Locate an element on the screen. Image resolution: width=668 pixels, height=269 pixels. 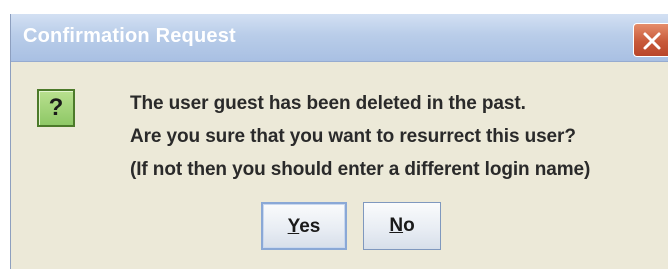
no-label-rest: o is located at coordinates (409, 225).